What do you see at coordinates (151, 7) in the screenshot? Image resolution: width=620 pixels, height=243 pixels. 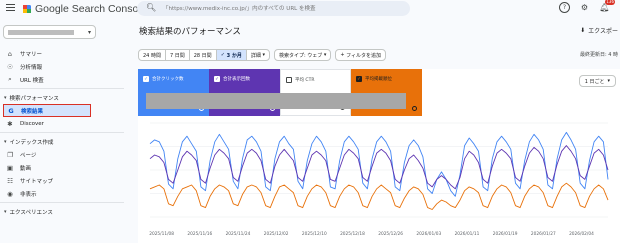 I see `search-icon: 🔍︎` at bounding box center [151, 7].